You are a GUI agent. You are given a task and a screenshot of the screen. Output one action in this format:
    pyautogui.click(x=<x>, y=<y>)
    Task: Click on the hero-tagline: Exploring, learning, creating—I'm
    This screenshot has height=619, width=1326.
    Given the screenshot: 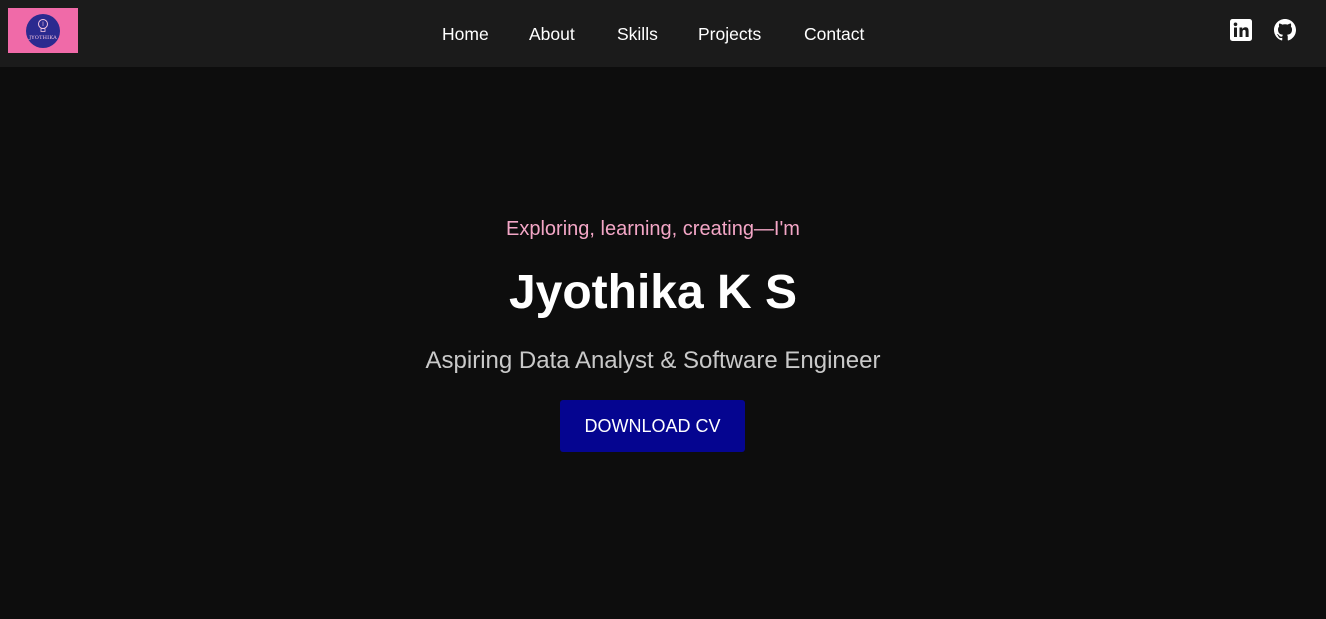 What is the action you would take?
    pyautogui.click(x=653, y=229)
    